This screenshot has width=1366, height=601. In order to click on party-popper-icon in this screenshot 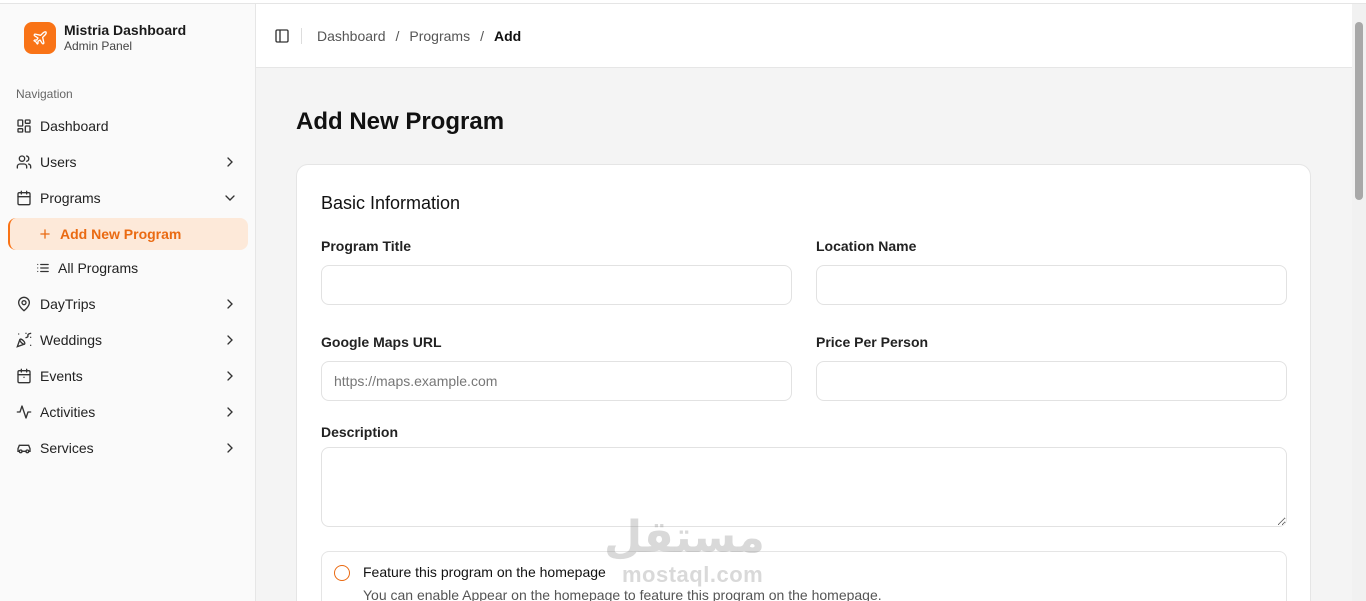, I will do `click(24, 340)`.